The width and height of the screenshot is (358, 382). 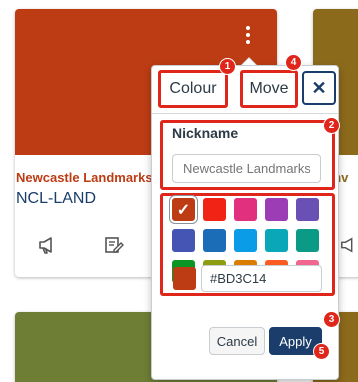 I want to click on colour-swatch: ✓, so click(x=183, y=209).